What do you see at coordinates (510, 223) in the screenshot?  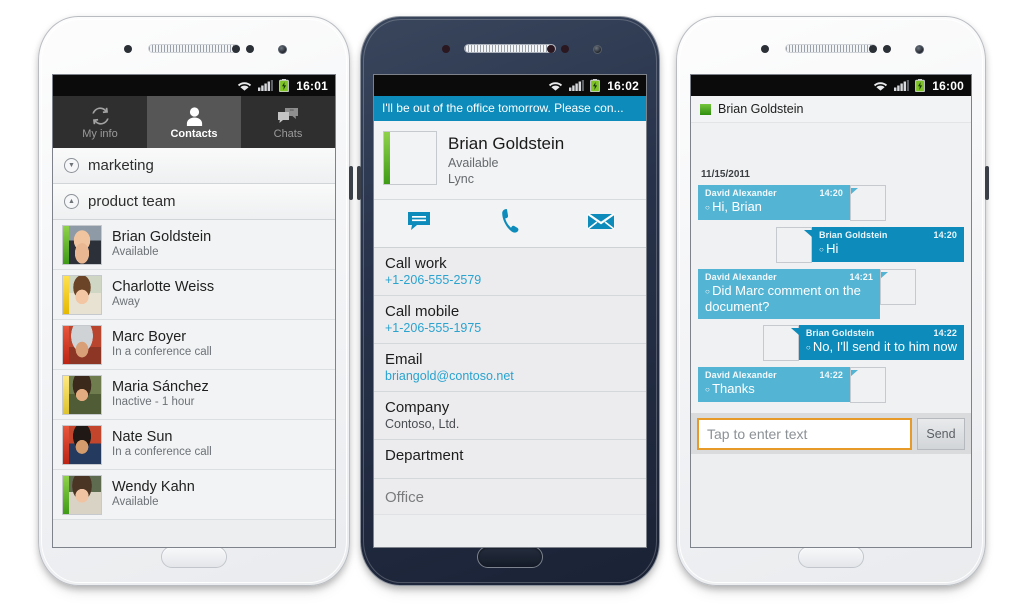 I see `action-call-button` at bounding box center [510, 223].